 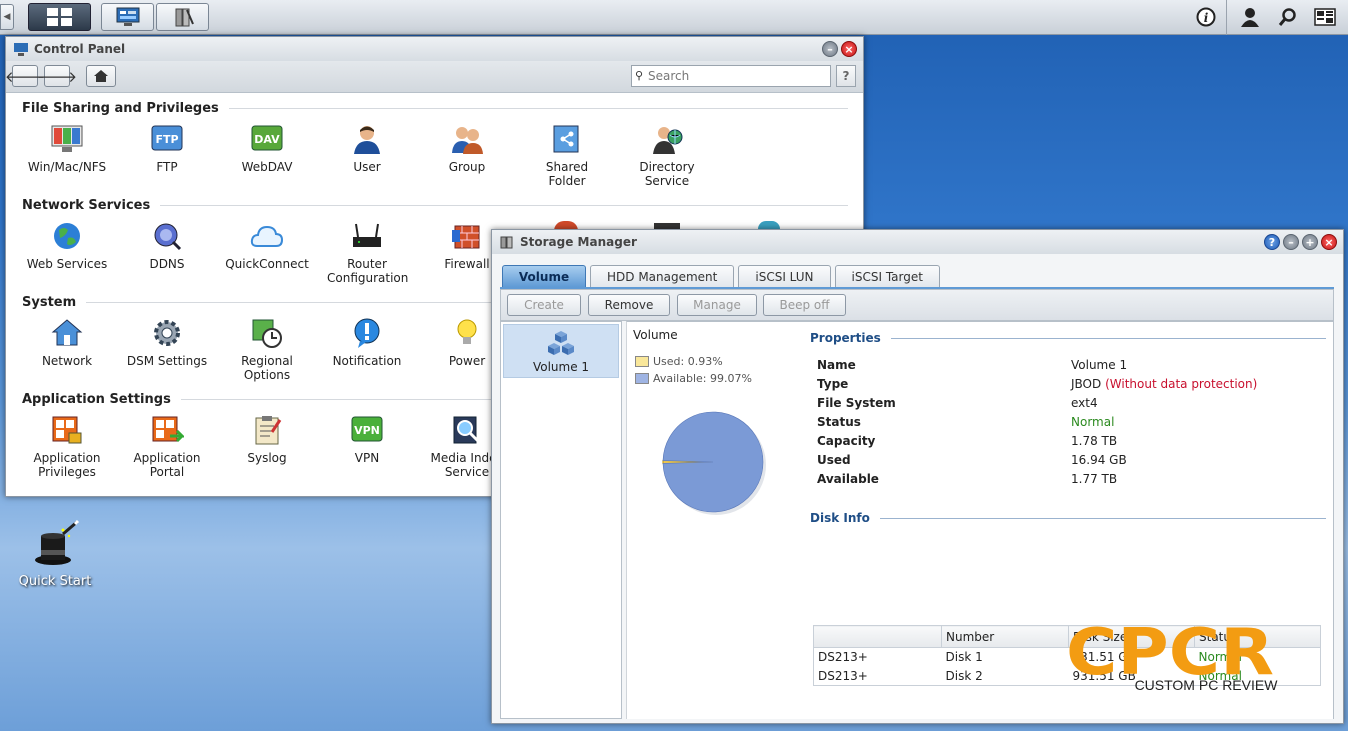 I want to click on legend-used-label: Used: 0.93%, so click(x=688, y=361).